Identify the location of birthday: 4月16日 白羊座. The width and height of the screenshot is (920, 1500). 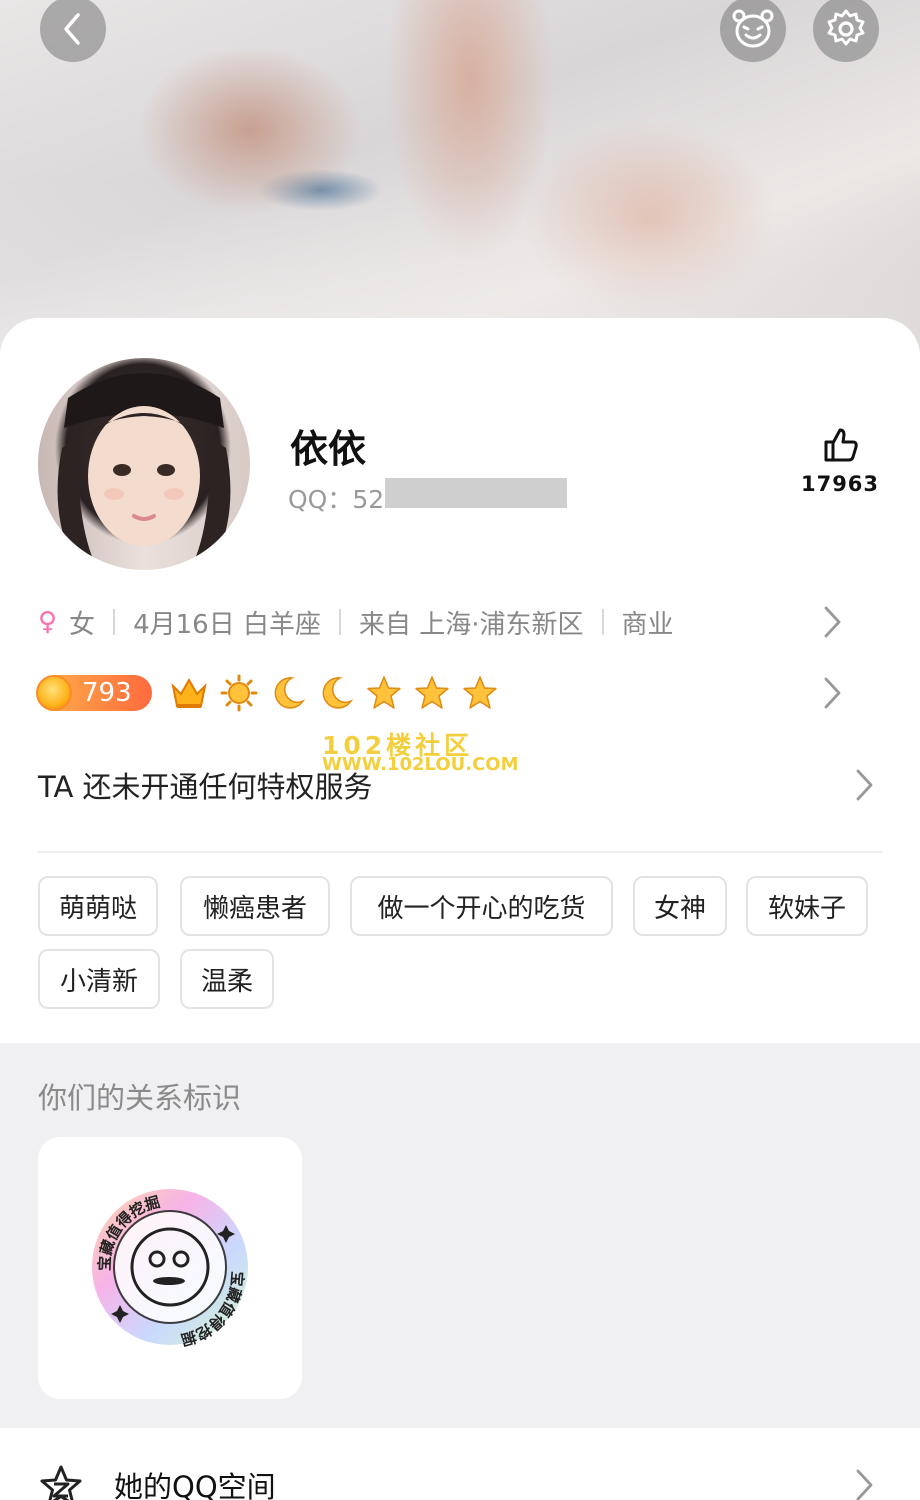
(227, 624).